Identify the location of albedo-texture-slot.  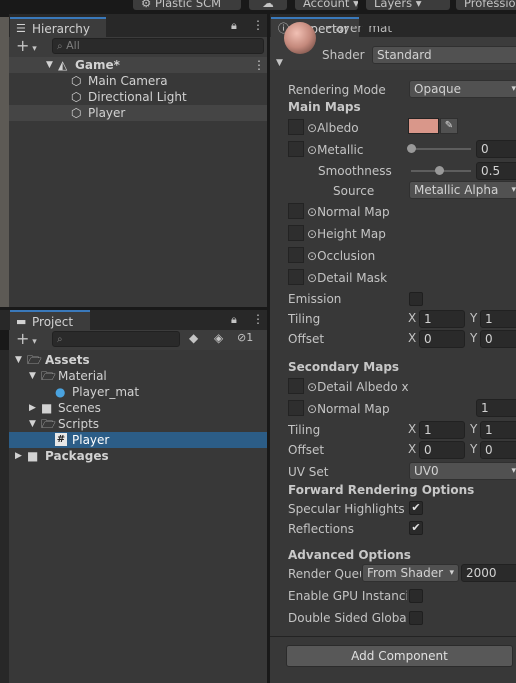
(296, 127).